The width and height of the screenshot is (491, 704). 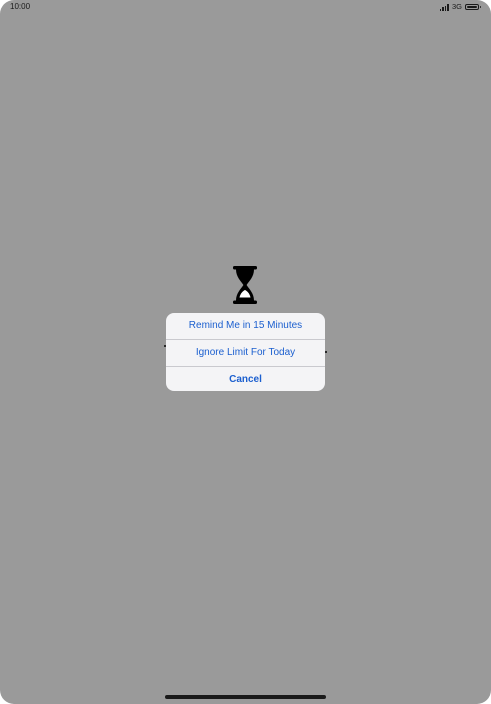 What do you see at coordinates (245, 285) in the screenshot?
I see `hourglass-icon` at bounding box center [245, 285].